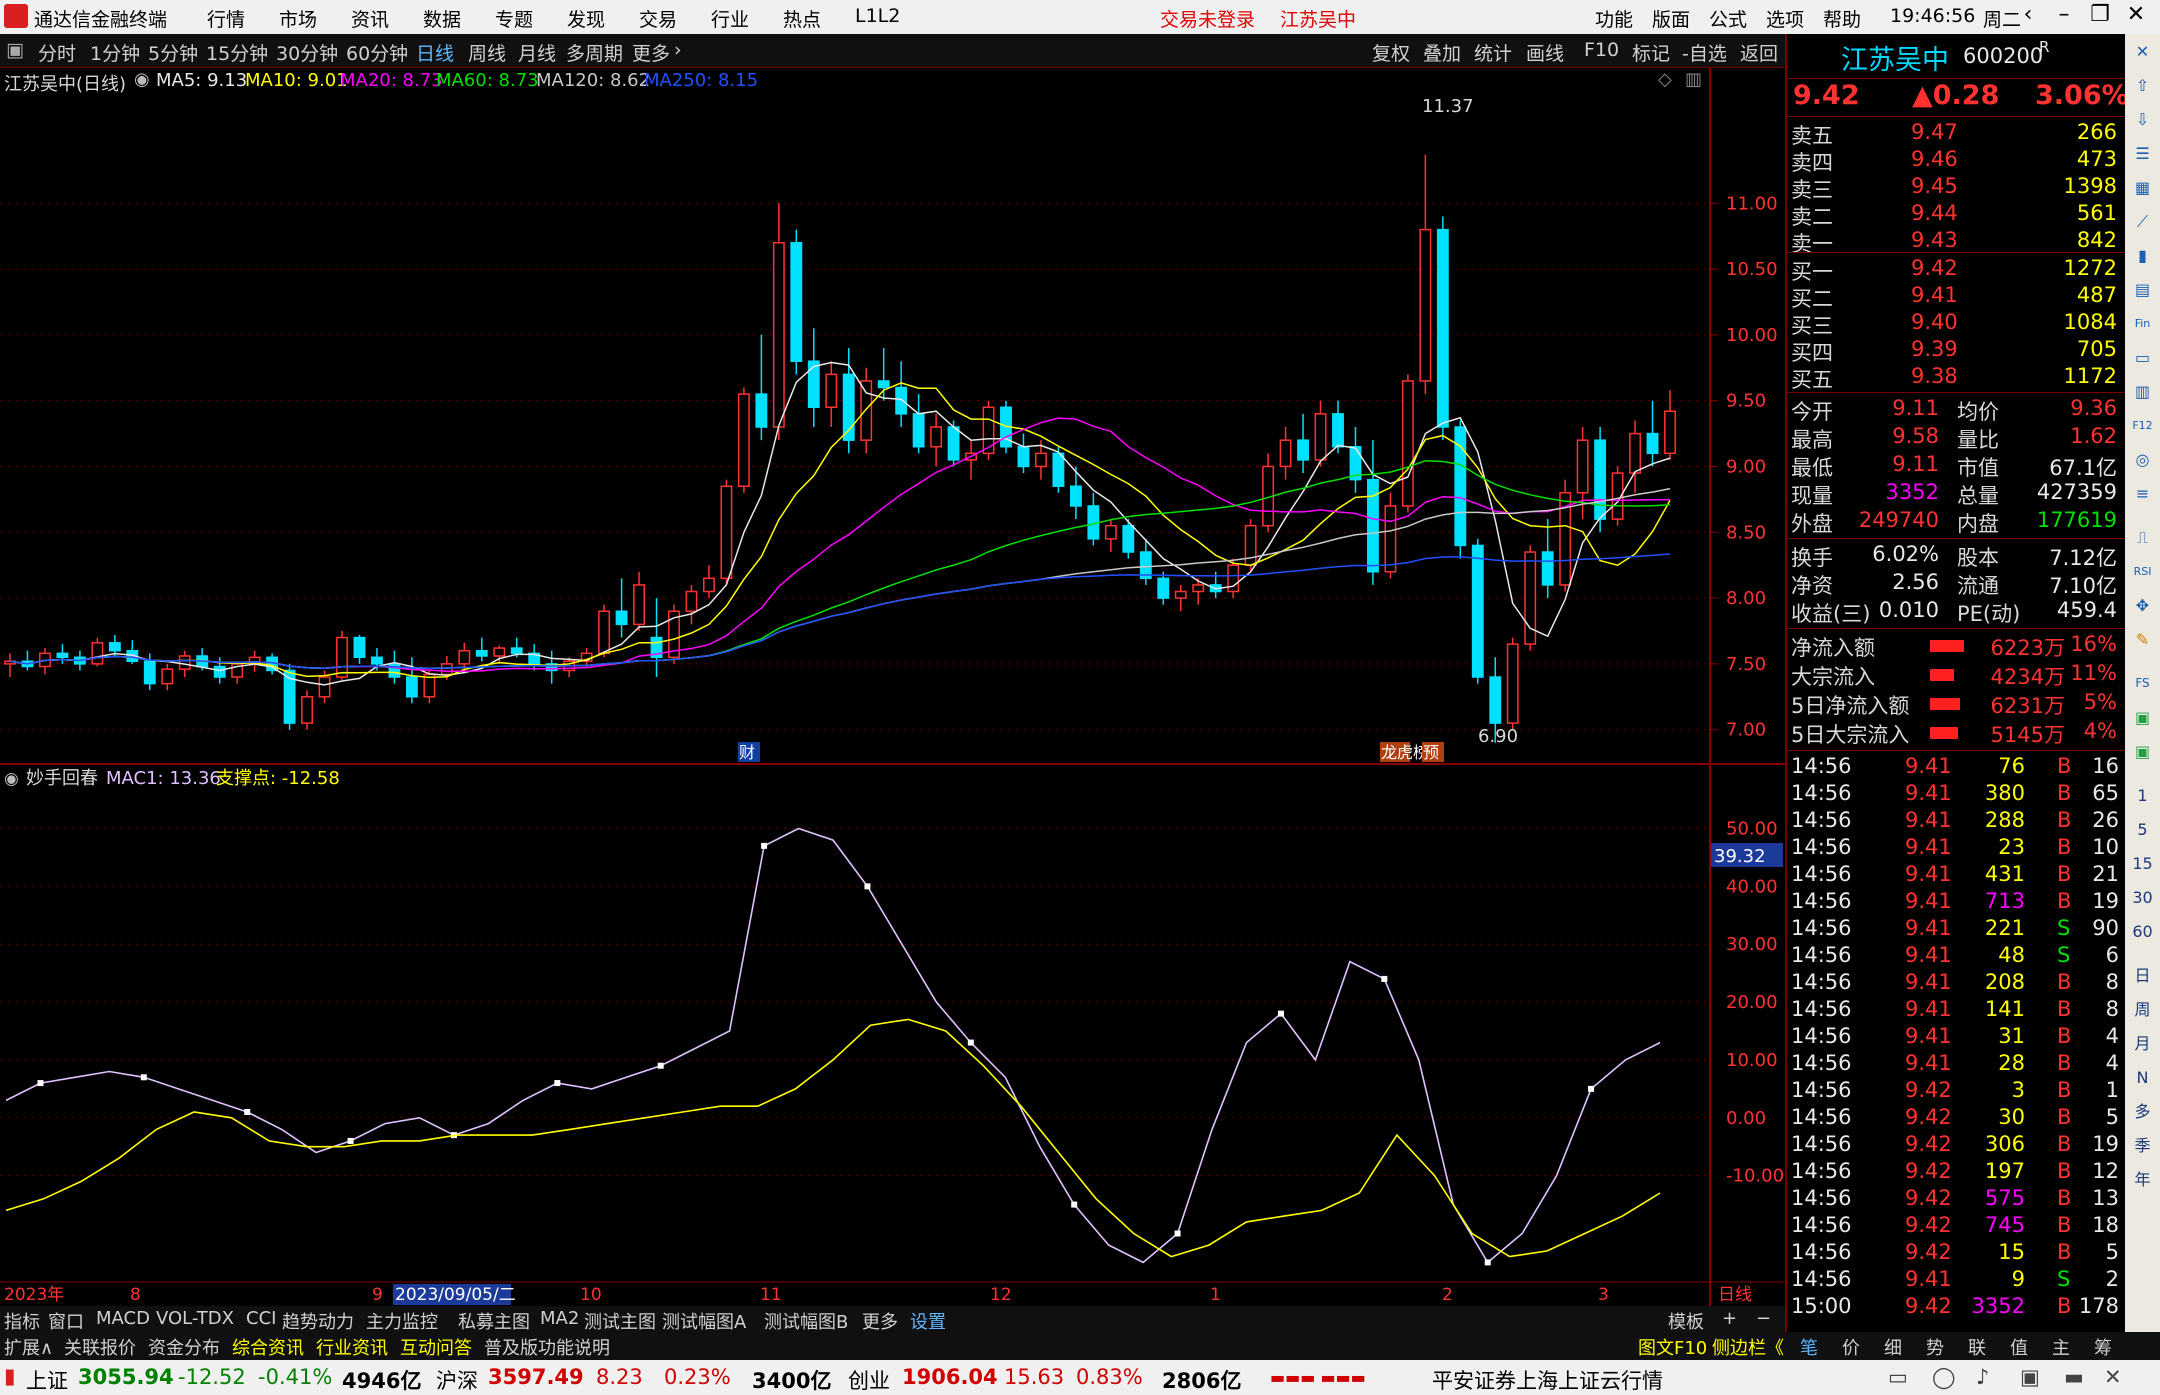 This screenshot has height=1395, width=2160. I want to click on tabs1-right-button: +, so click(1729, 1318).